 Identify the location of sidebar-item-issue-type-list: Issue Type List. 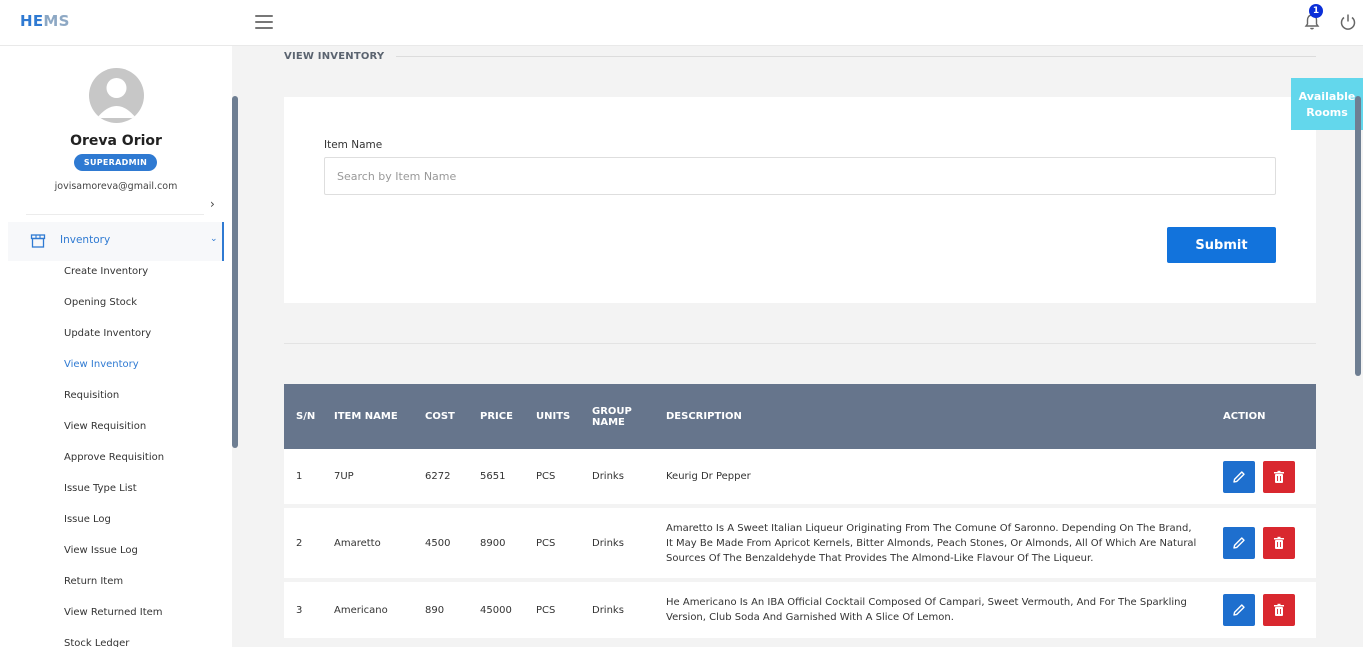
(114, 494).